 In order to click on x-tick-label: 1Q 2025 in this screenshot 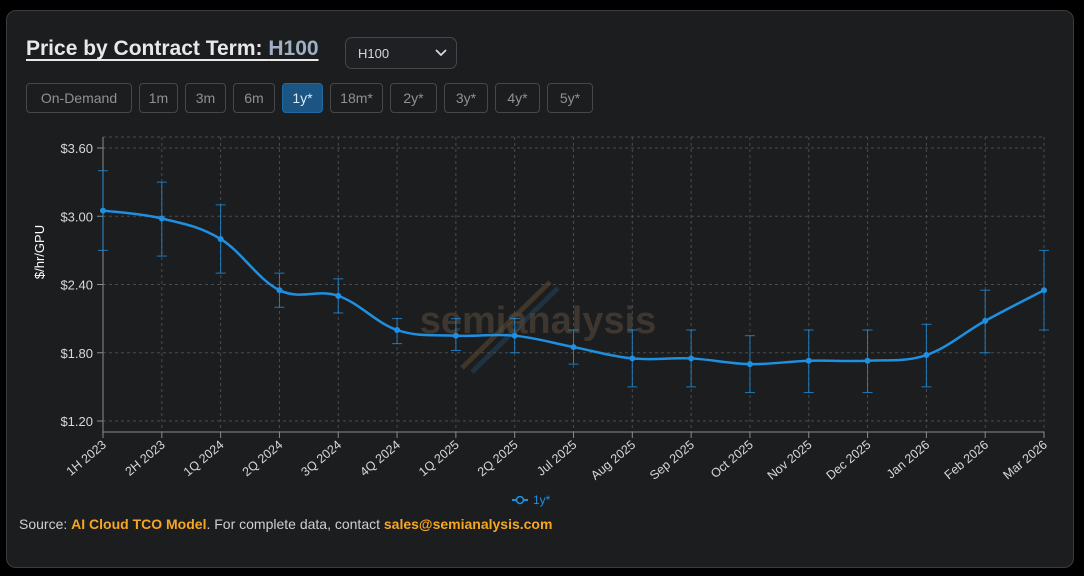, I will do `click(439, 459)`.